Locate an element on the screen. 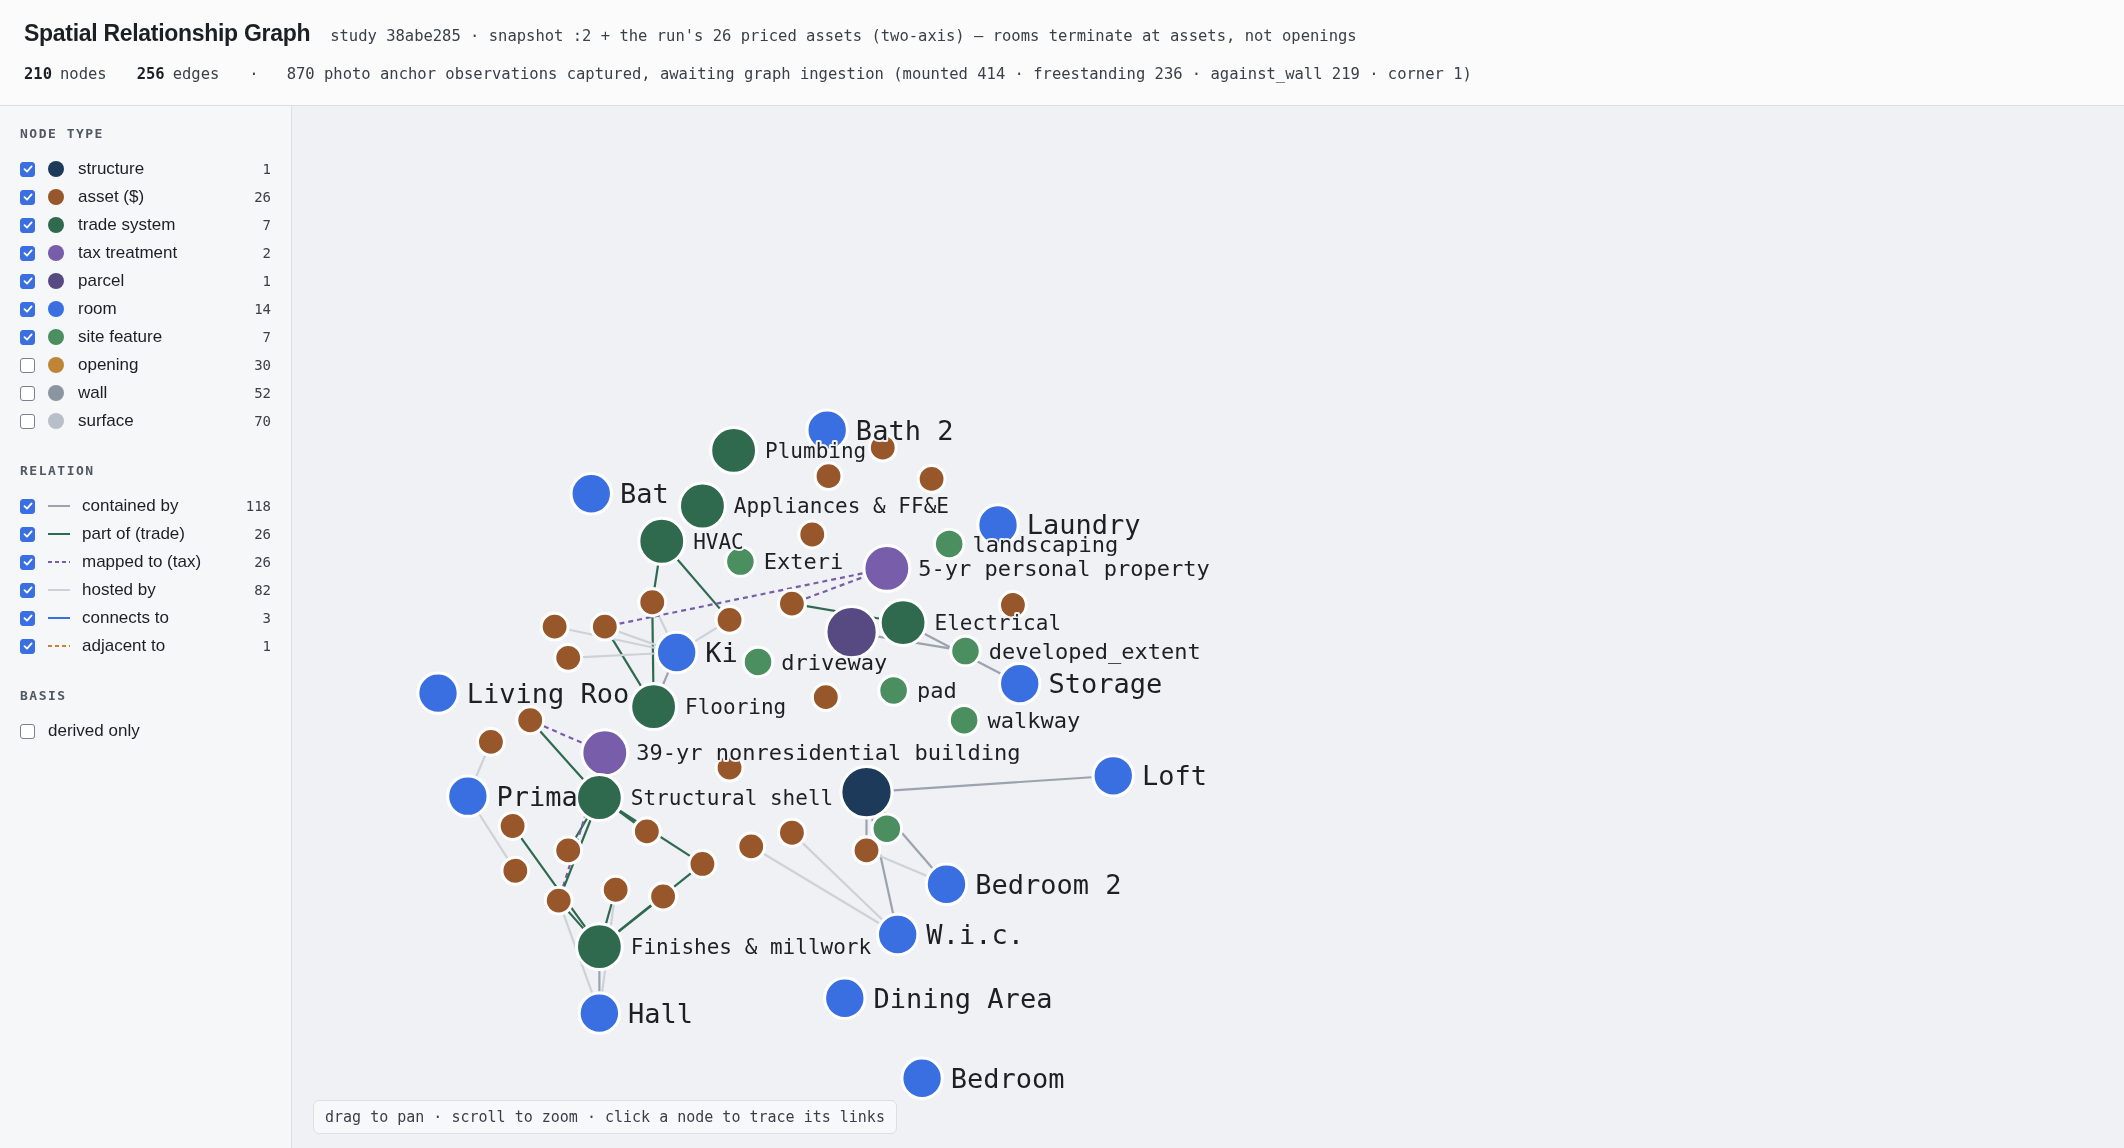 The height and width of the screenshot is (1148, 2124). legend-label: parcel is located at coordinates (102, 281).